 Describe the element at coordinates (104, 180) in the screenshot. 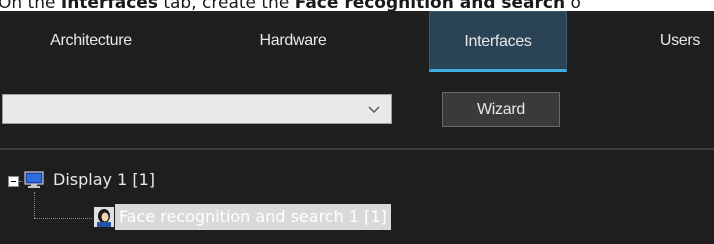

I see `tree-item-display: Display 1 [1]` at that location.